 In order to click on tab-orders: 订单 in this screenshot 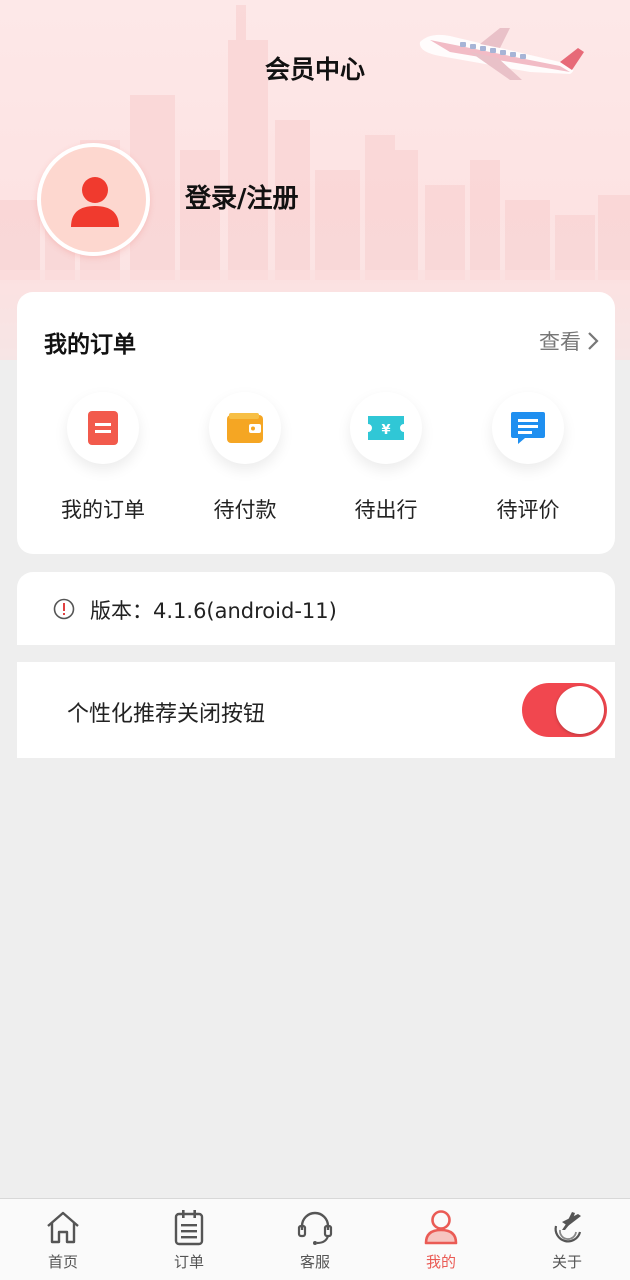, I will do `click(189, 1239)`.